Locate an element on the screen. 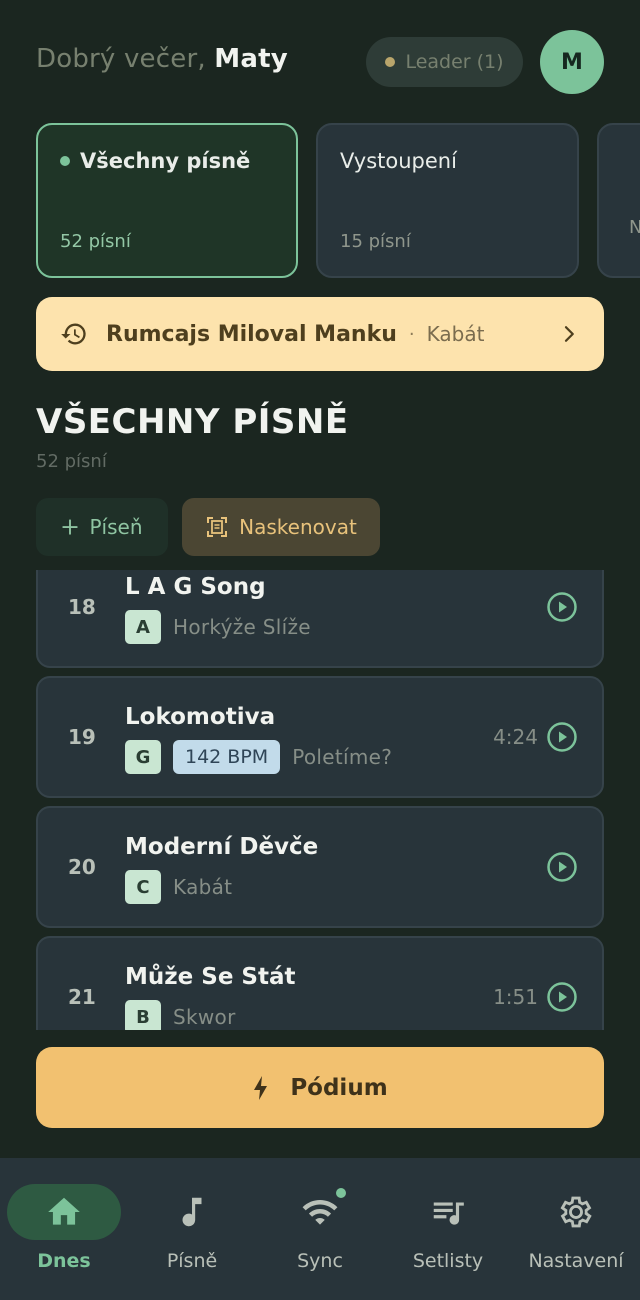  category-title-row: Všechny písně is located at coordinates (166, 161).